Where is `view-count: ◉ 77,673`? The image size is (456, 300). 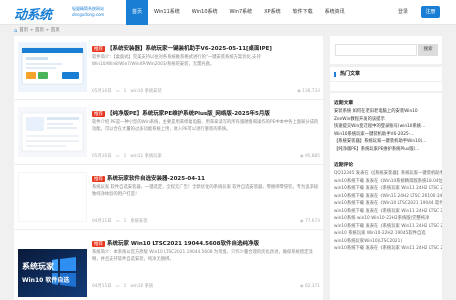
view-count: ◉ 77,673 is located at coordinates (310, 221).